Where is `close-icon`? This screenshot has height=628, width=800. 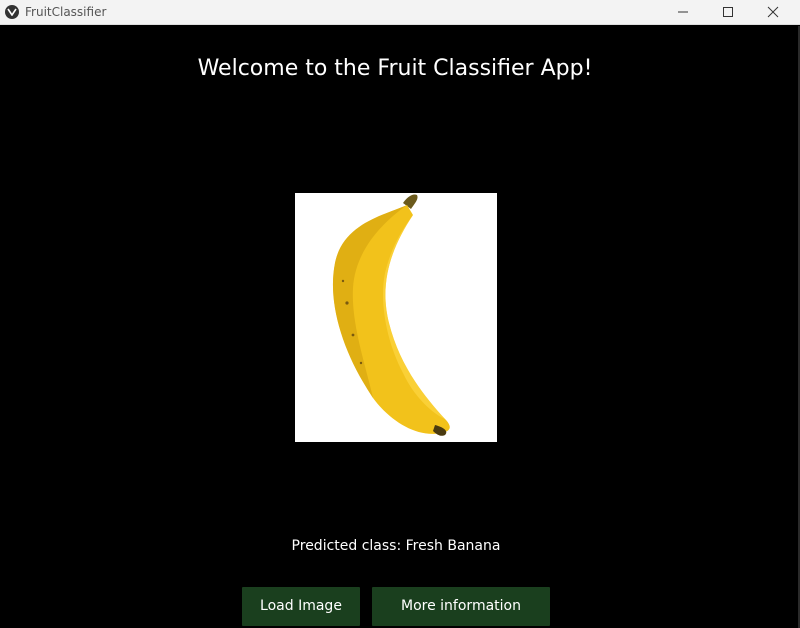 close-icon is located at coordinates (773, 12).